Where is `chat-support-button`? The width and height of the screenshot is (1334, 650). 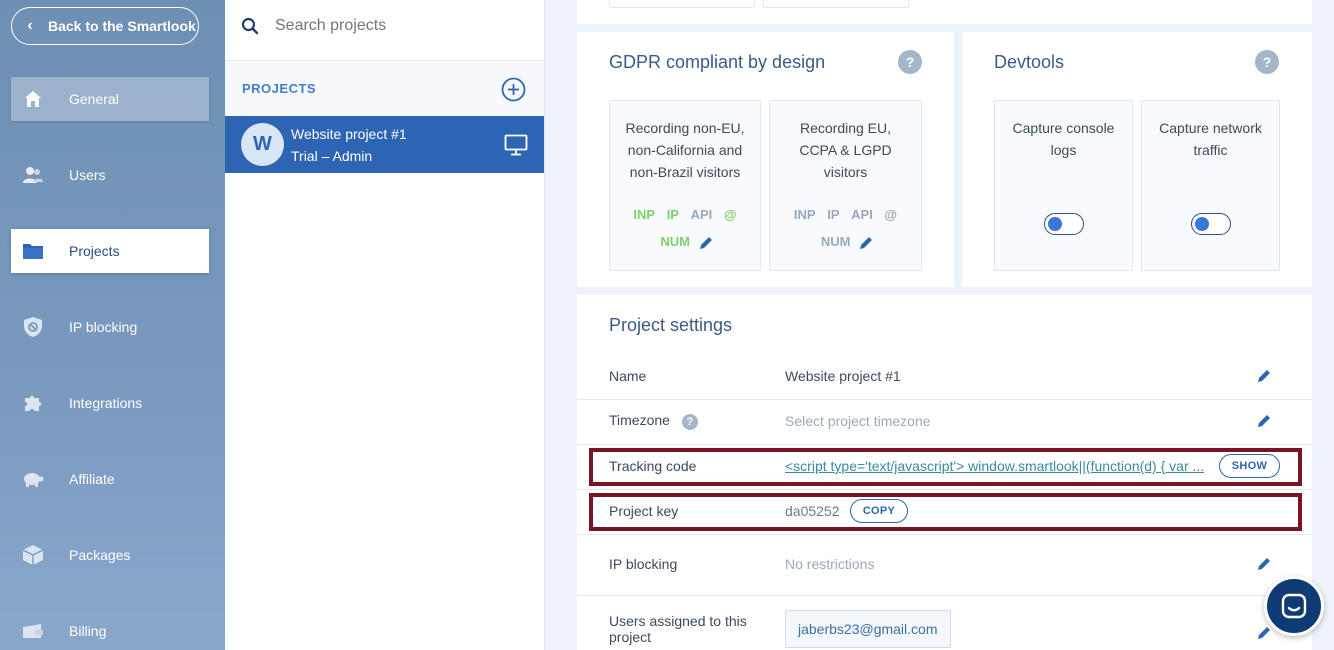 chat-support-button is located at coordinates (1294, 606).